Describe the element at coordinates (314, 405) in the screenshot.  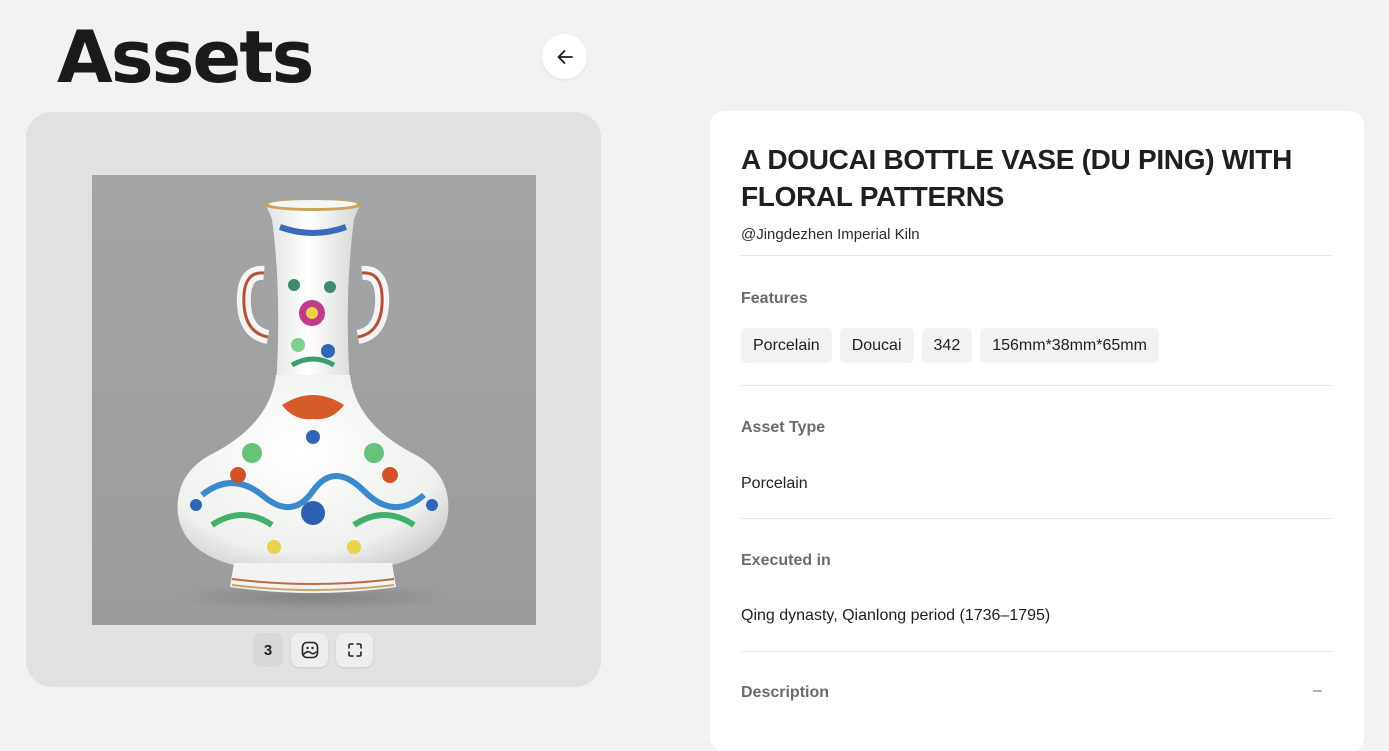
I see `vase-image` at that location.